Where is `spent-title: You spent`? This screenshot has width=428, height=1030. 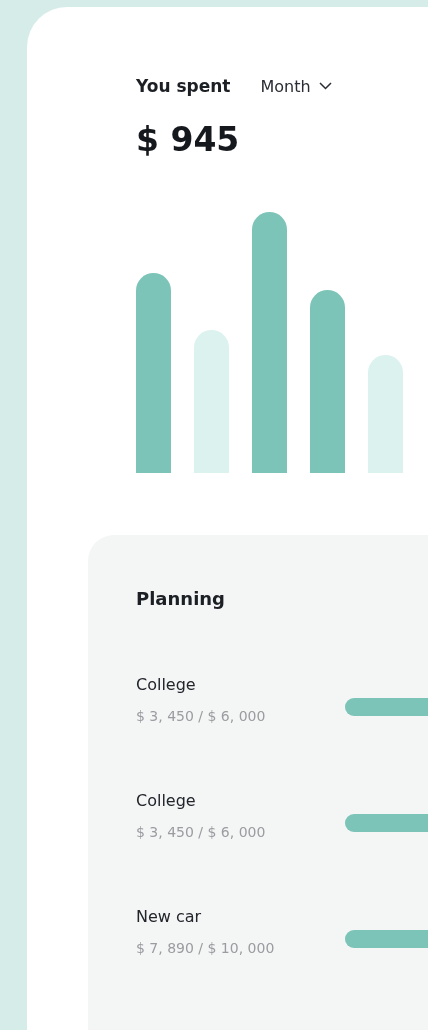
spent-title: You spent is located at coordinates (183, 86).